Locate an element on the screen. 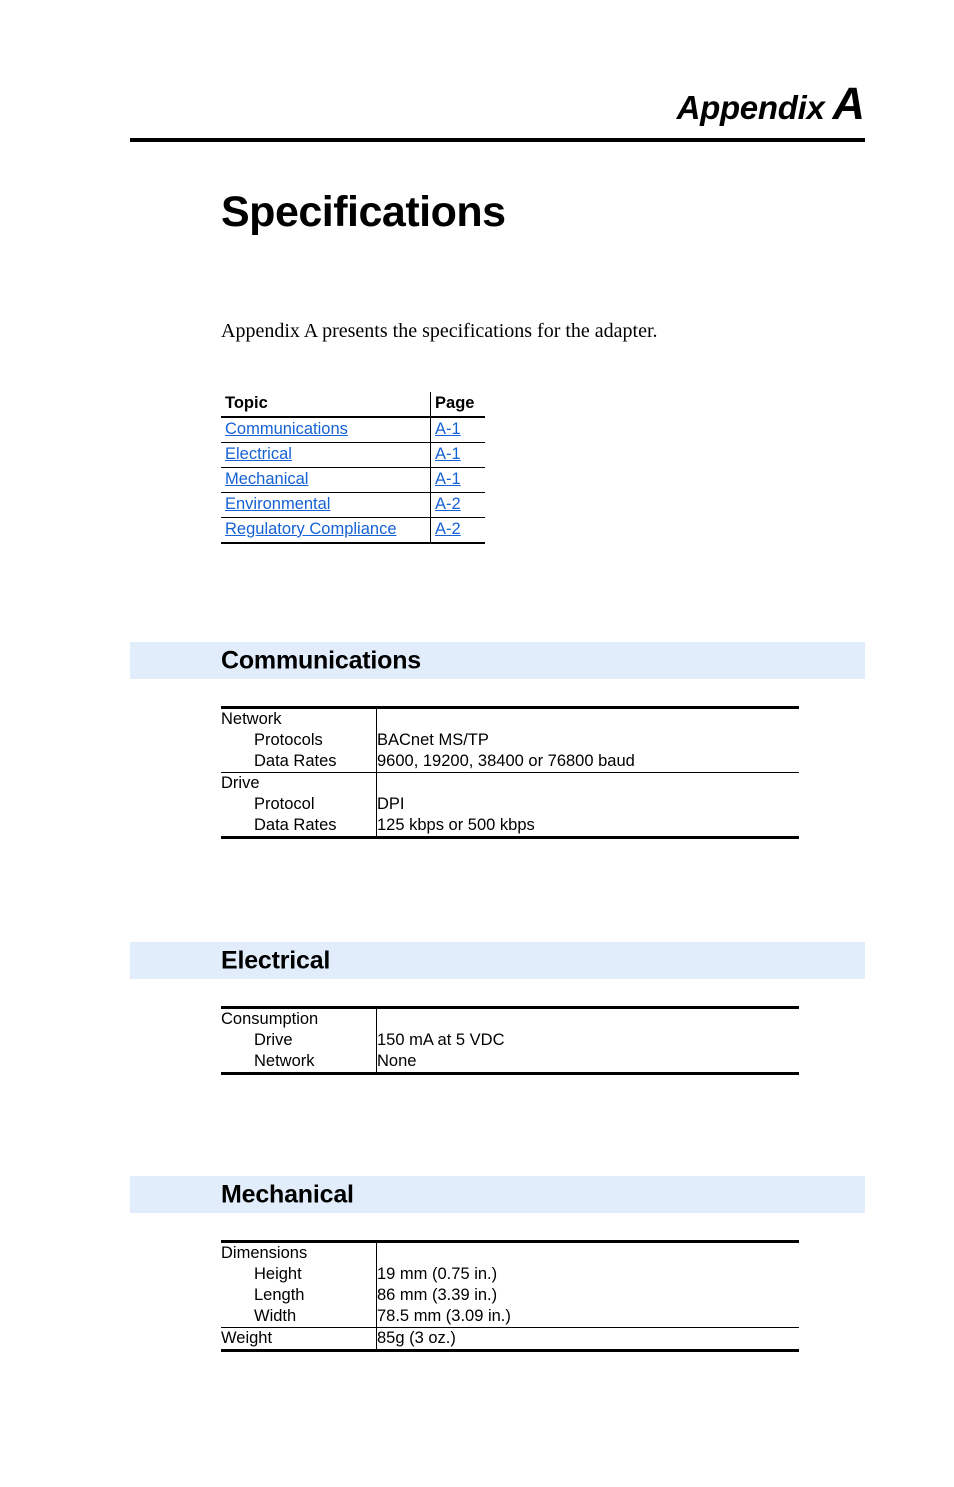 Image resolution: width=954 pixels, height=1487 pixels. toc-topic-cell: Environmental is located at coordinates (326, 505).